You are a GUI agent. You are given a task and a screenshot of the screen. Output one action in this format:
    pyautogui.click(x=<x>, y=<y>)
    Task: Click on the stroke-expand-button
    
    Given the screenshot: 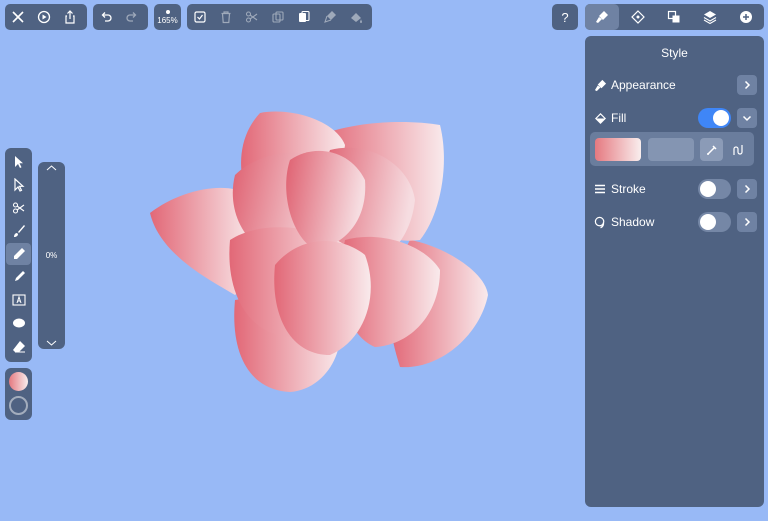 What is the action you would take?
    pyautogui.click(x=747, y=189)
    